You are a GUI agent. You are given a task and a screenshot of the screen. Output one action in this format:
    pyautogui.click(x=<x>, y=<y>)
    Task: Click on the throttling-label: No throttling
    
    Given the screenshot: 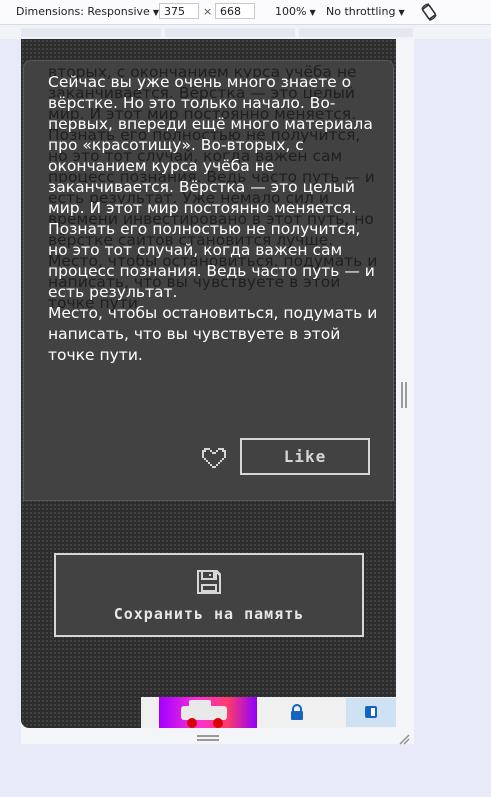 What is the action you would take?
    pyautogui.click(x=361, y=11)
    